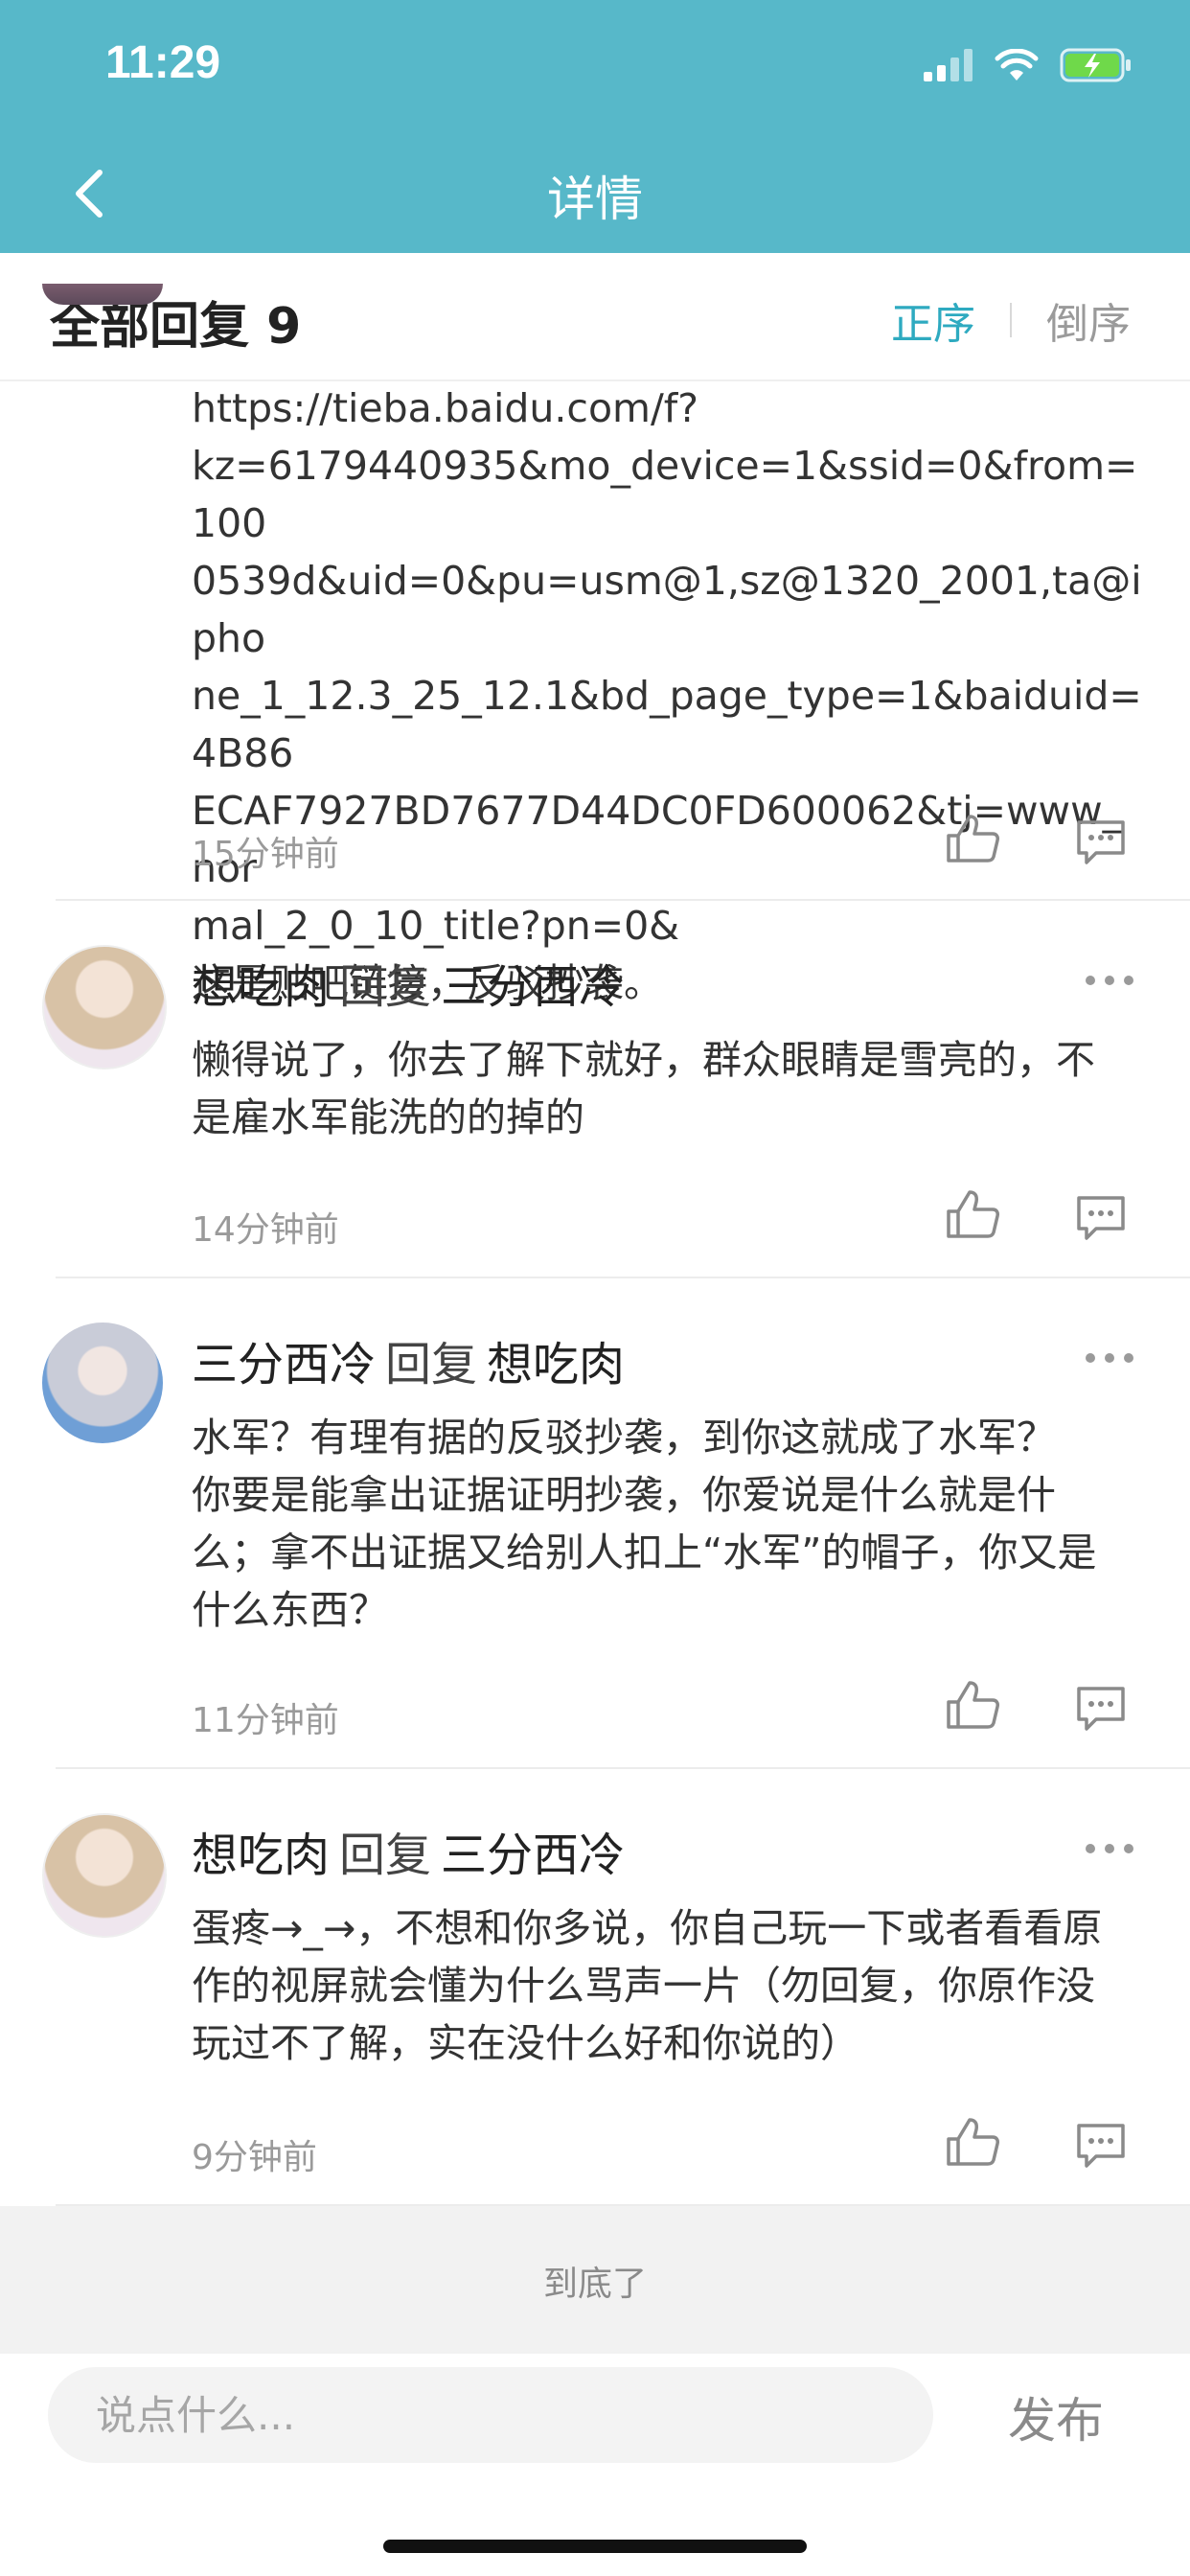 The image size is (1190, 2576). What do you see at coordinates (595, 199) in the screenshot?
I see `page-title: 详情` at bounding box center [595, 199].